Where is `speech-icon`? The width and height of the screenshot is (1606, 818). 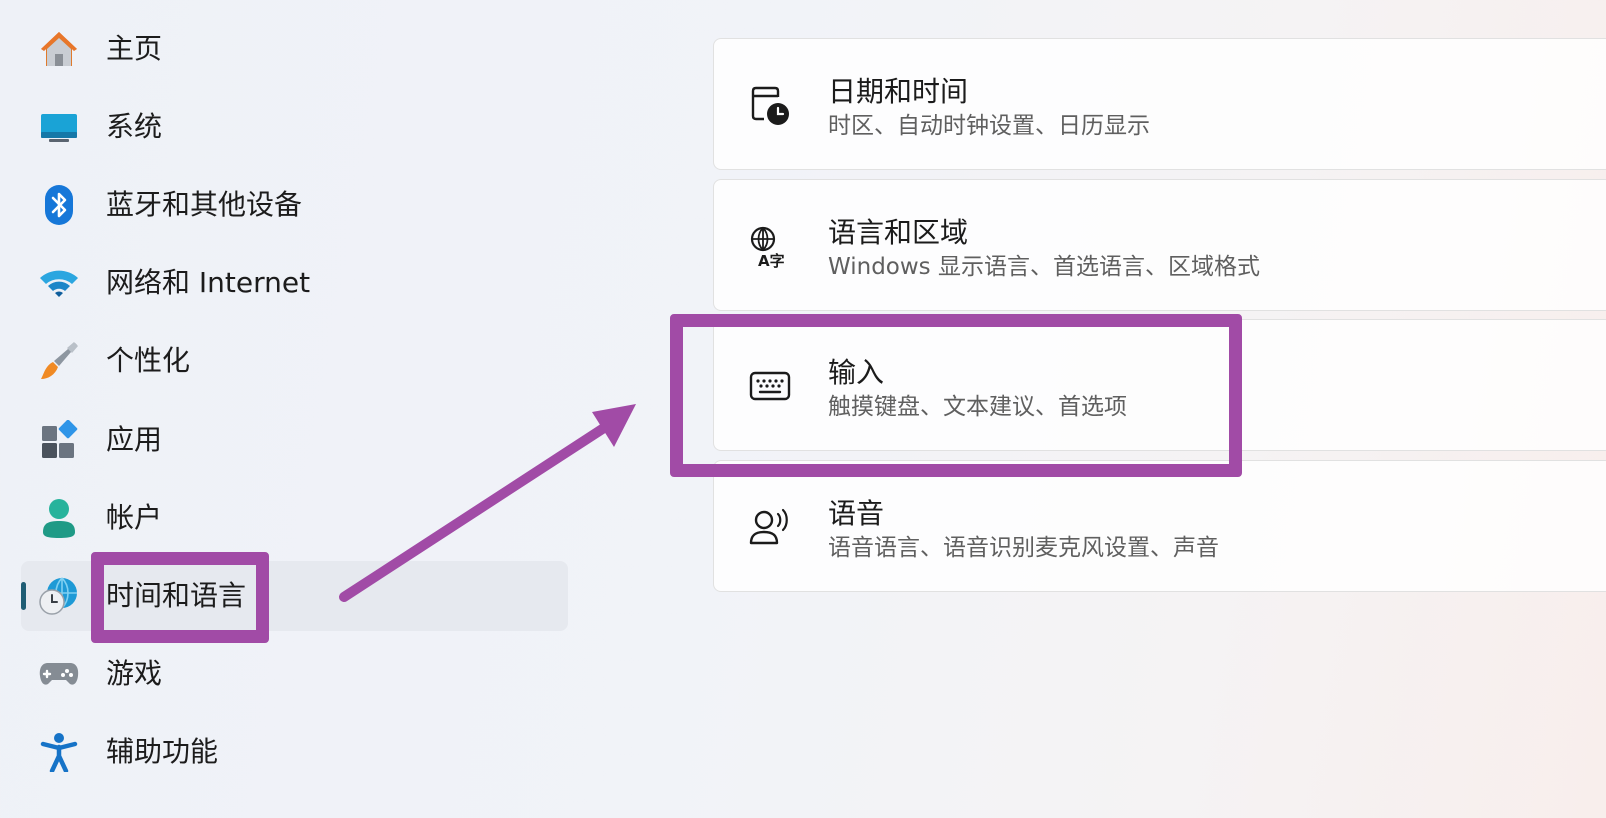 speech-icon is located at coordinates (770, 527).